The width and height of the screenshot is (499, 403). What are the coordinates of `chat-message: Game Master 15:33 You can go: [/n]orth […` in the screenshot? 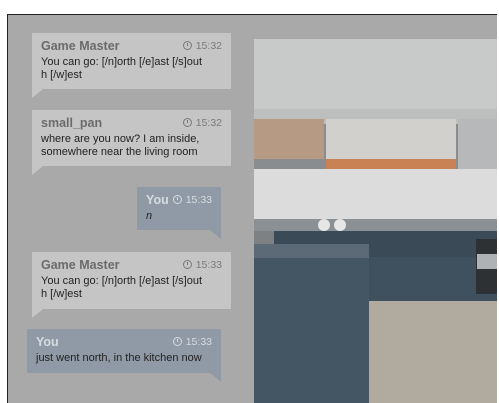 It's located at (131, 285).